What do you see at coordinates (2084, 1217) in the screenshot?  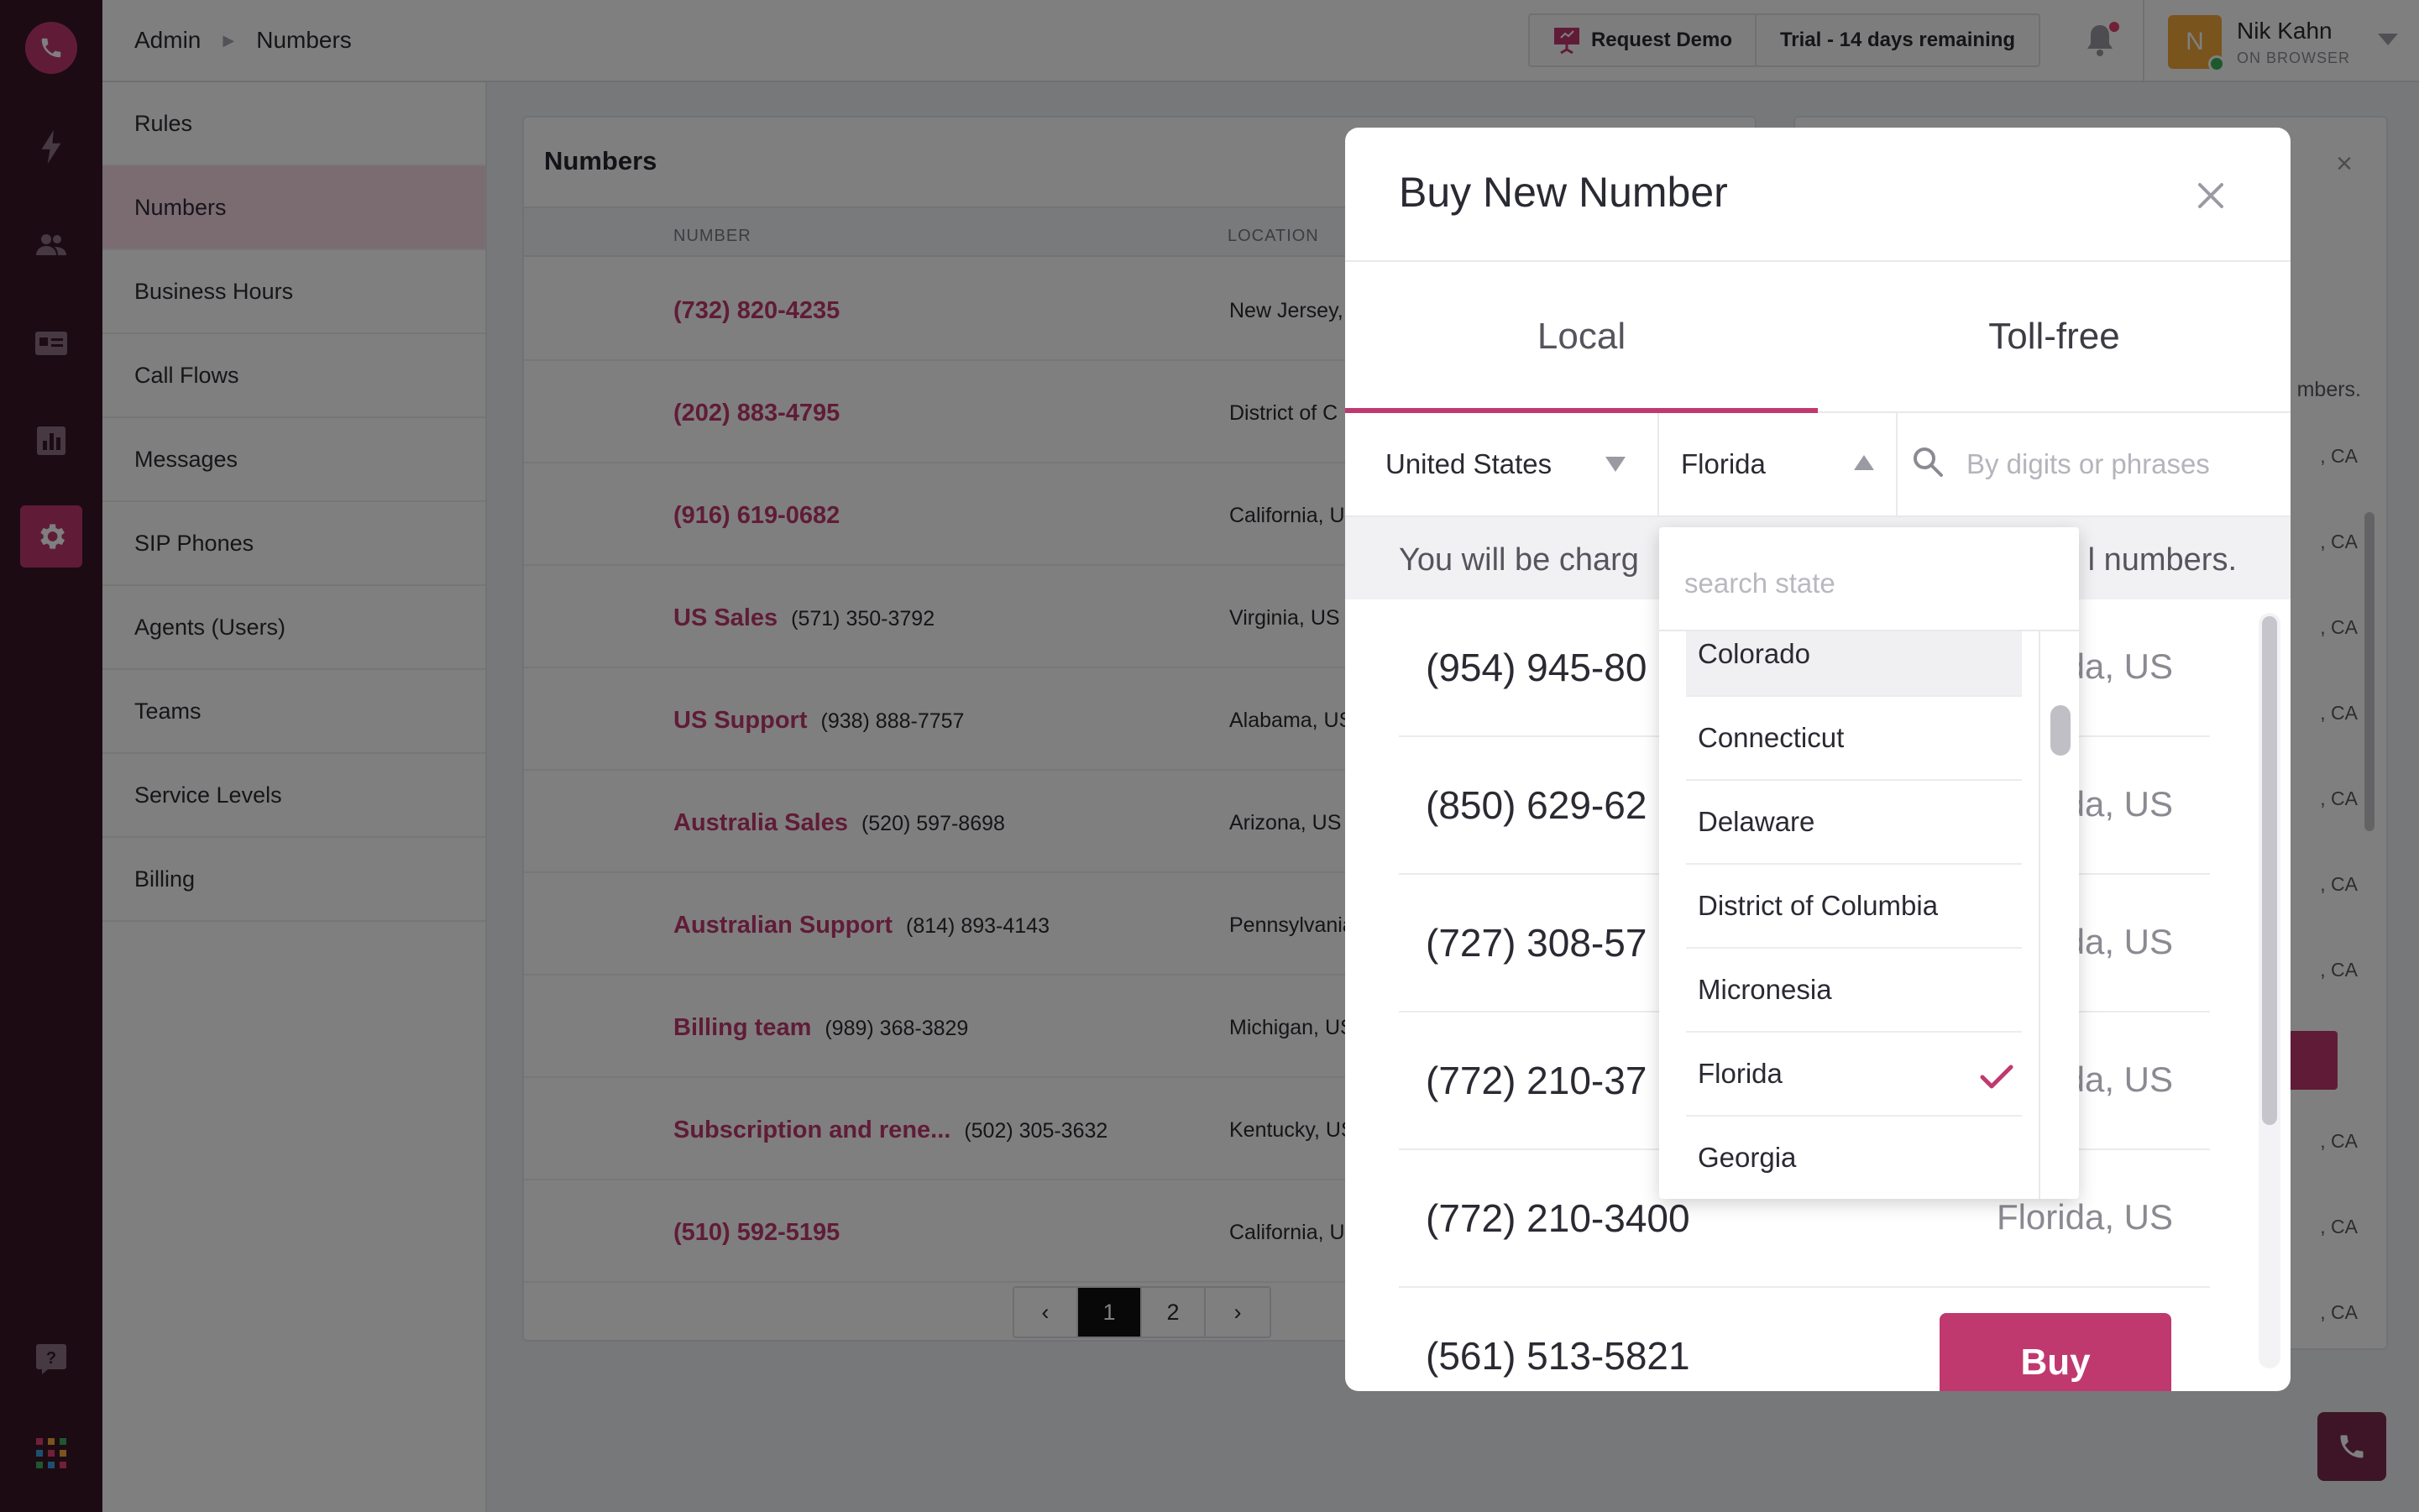 I see `available-location: Florida, US` at bounding box center [2084, 1217].